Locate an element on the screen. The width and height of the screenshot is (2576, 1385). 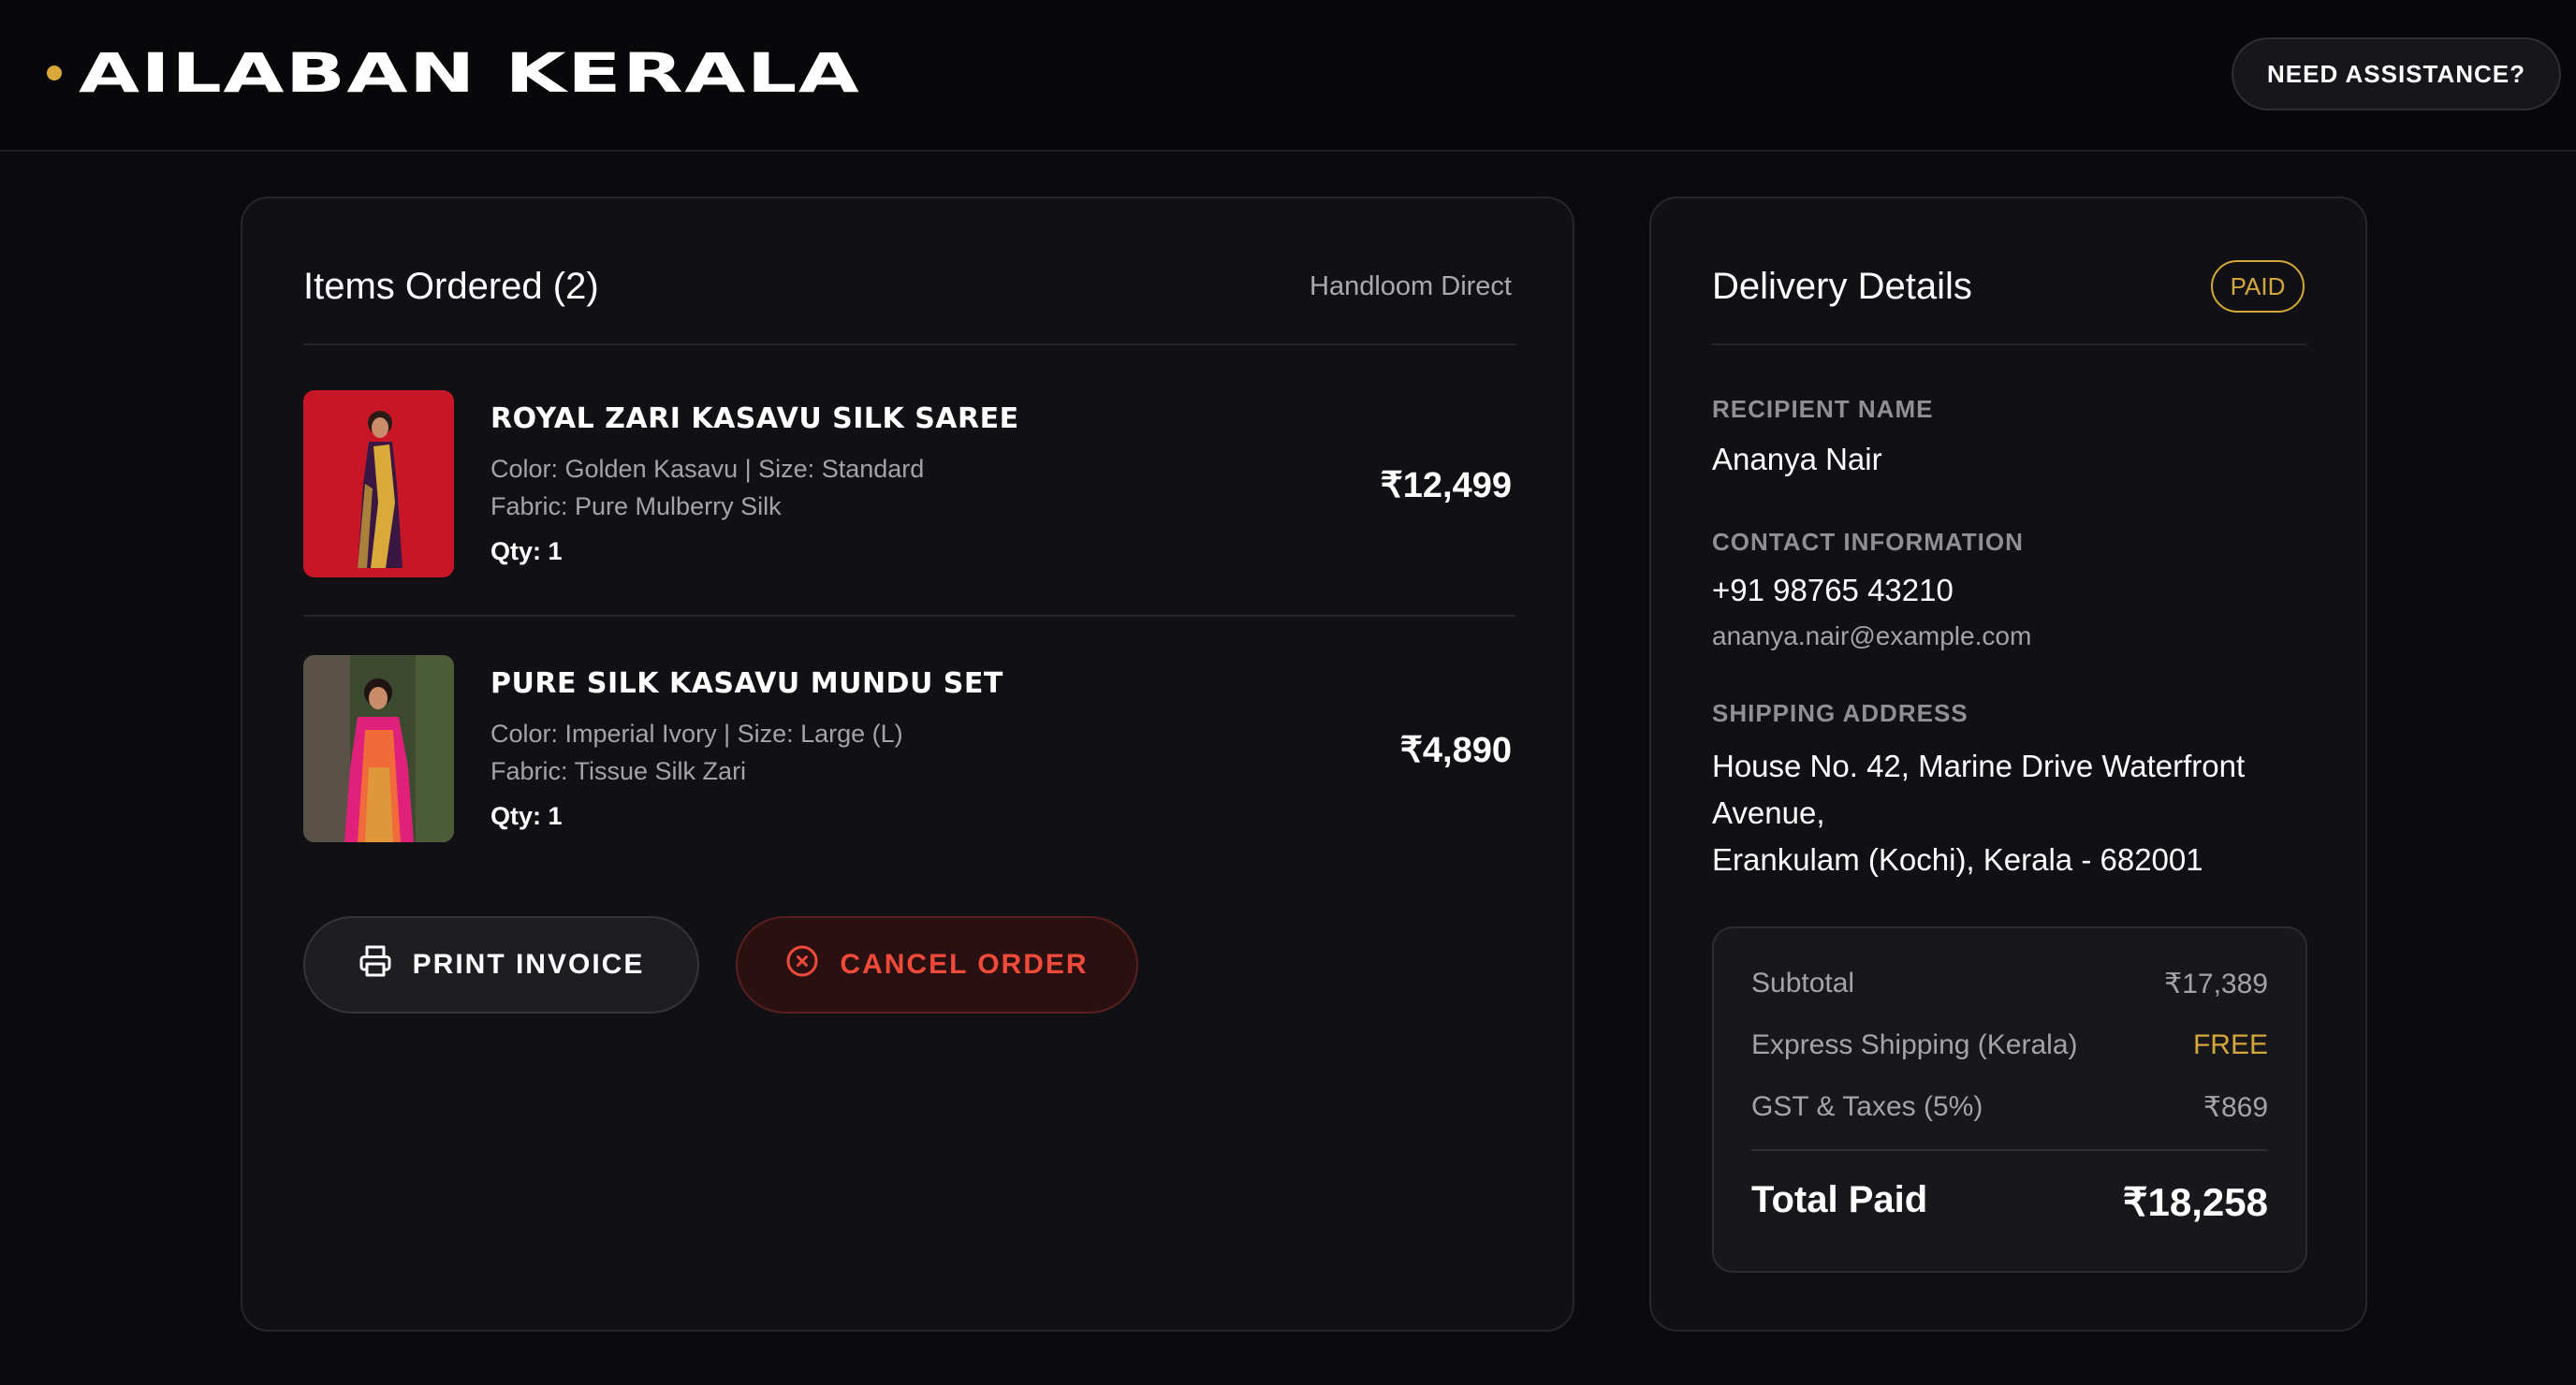
item-name: PURE SILK KASAVU MUNDU SET is located at coordinates (746, 684).